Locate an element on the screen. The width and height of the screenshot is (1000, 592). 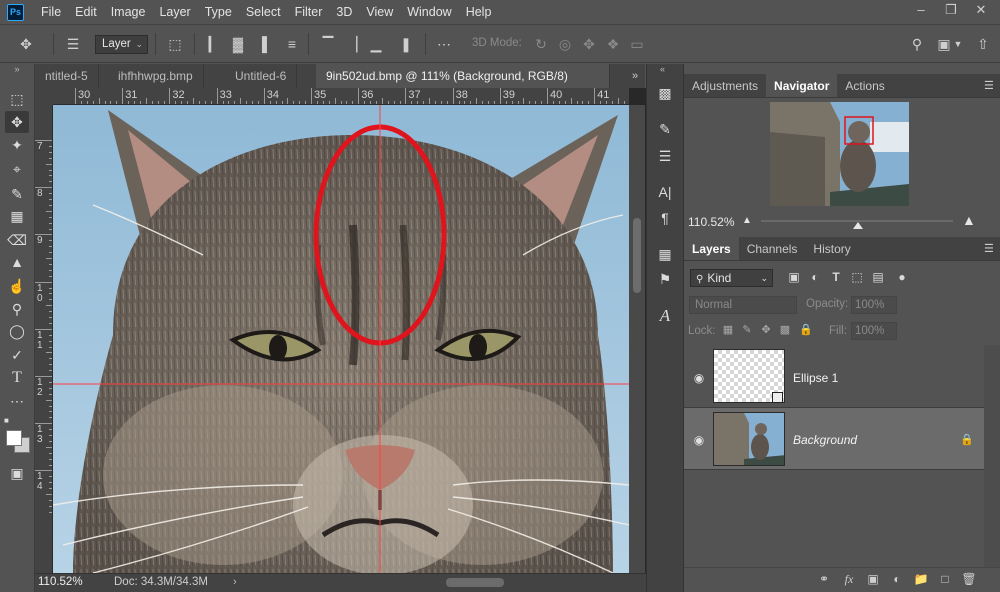
menu-help: Help is located at coordinates (479, 12).